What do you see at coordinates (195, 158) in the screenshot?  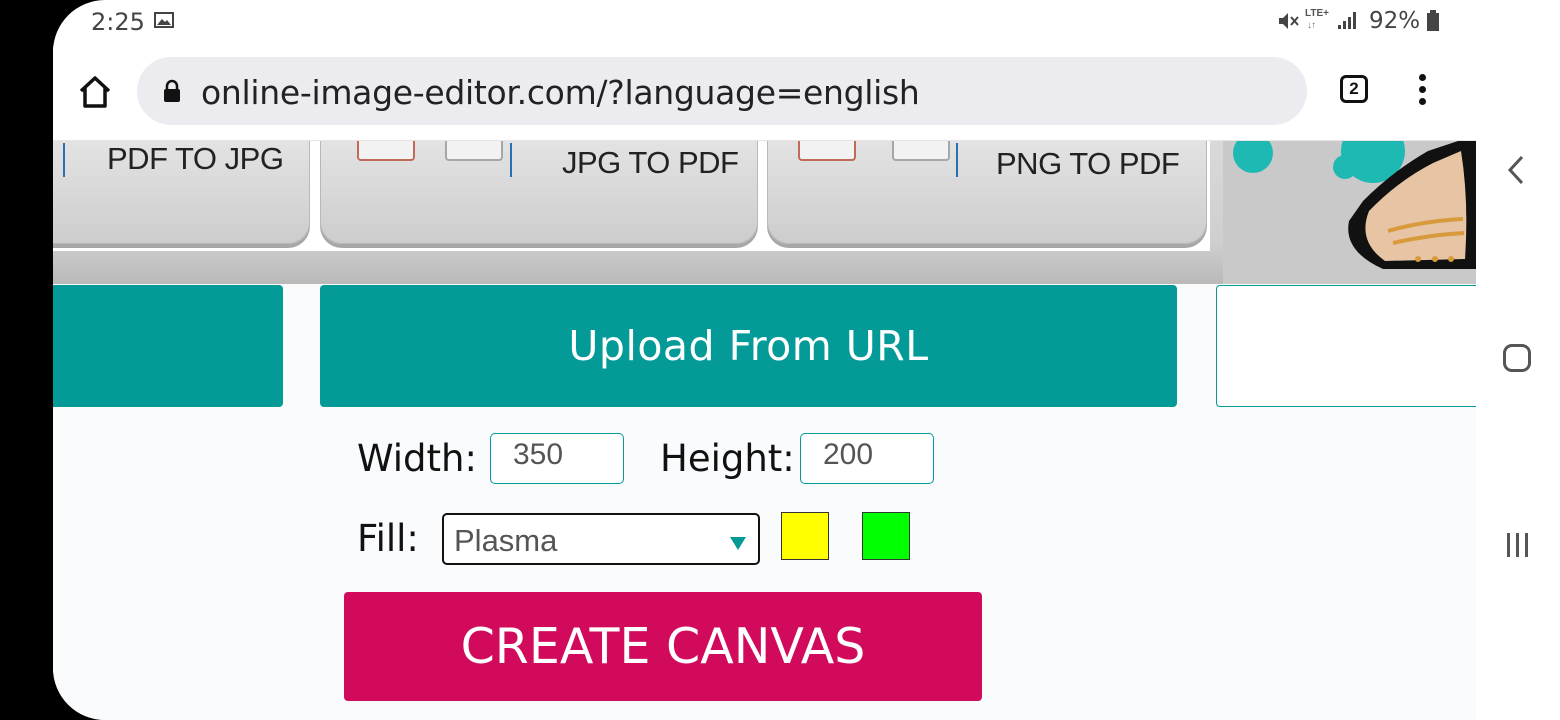 I see `tool-label: PDF TO JPG` at bounding box center [195, 158].